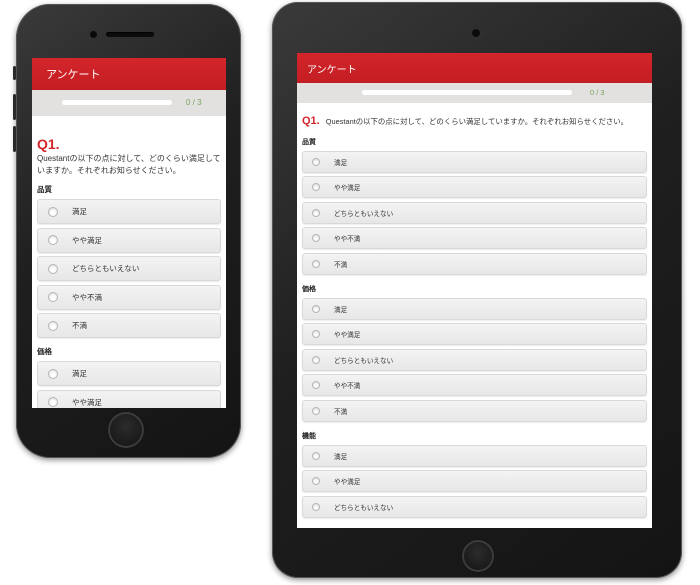 Image resolution: width=700 pixels, height=585 pixels. I want to click on phone-home-button, so click(126, 430).